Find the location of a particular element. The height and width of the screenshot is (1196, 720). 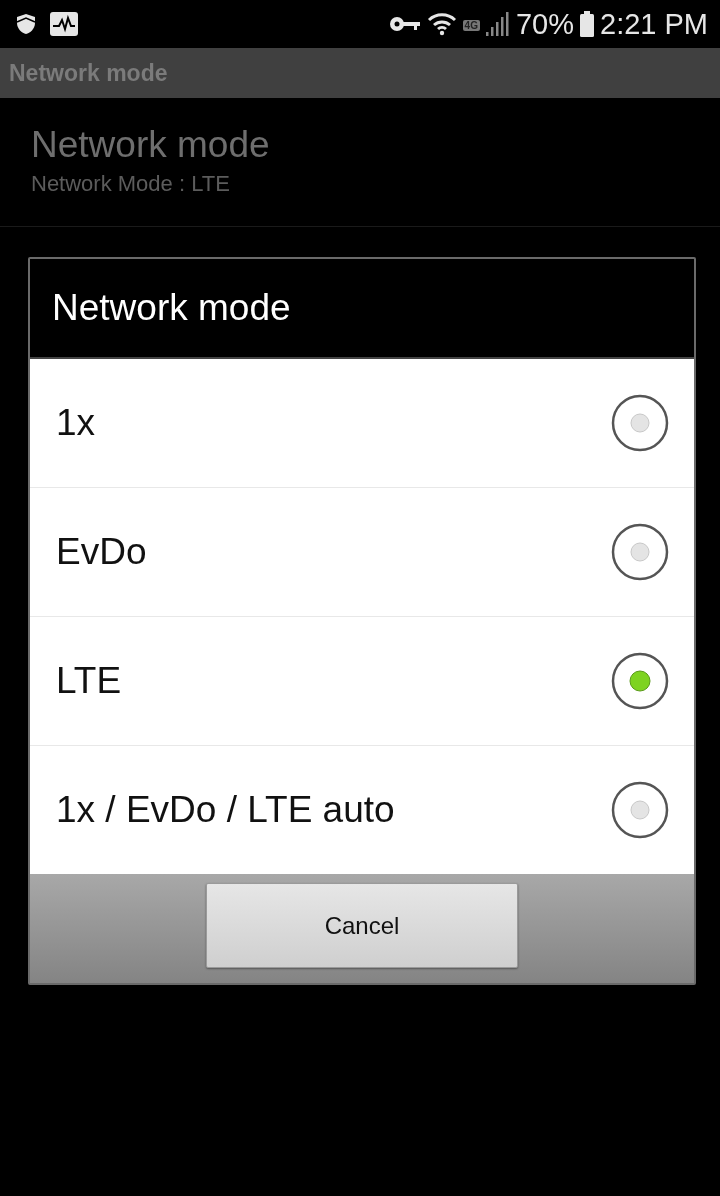

activity-icon is located at coordinates (64, 24).